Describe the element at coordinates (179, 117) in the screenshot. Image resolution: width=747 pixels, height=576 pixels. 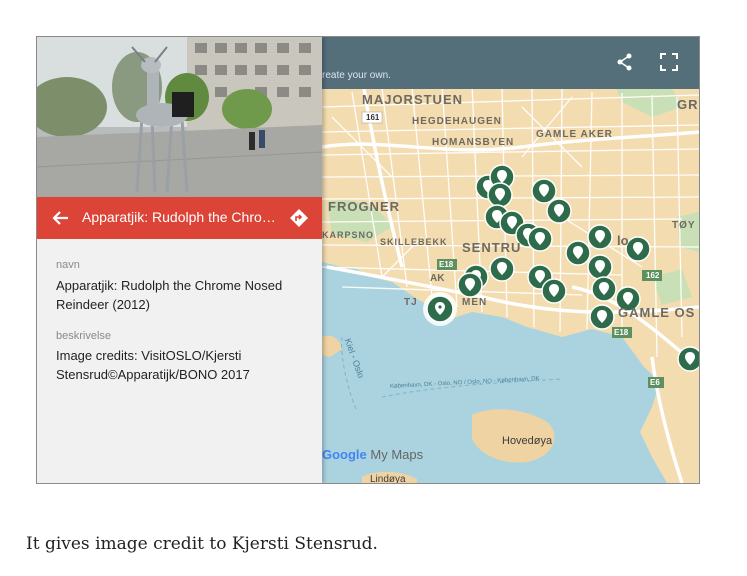
I see `feature-photo` at that location.